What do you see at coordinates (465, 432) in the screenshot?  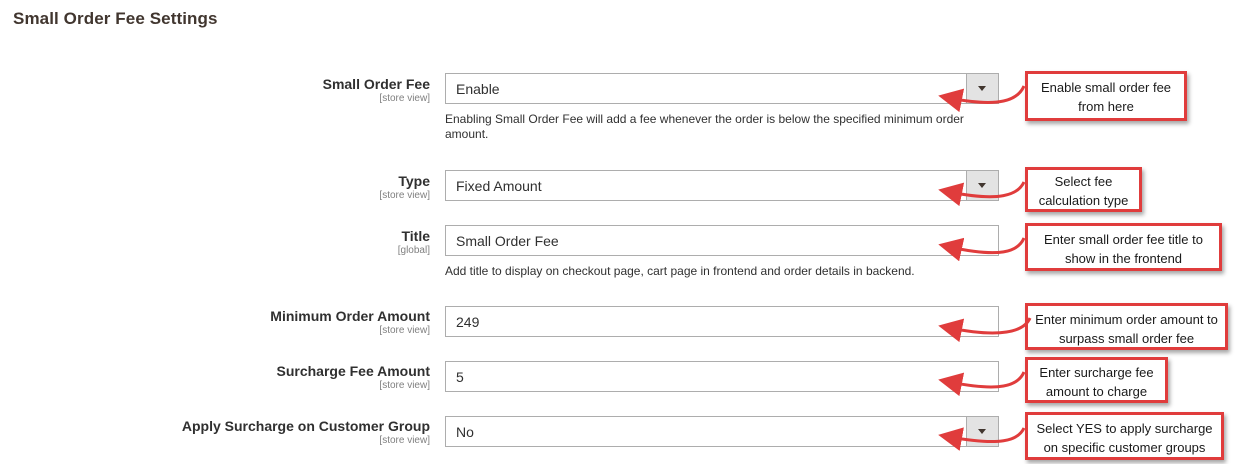 I see `apply-surcharge-select-value: No` at bounding box center [465, 432].